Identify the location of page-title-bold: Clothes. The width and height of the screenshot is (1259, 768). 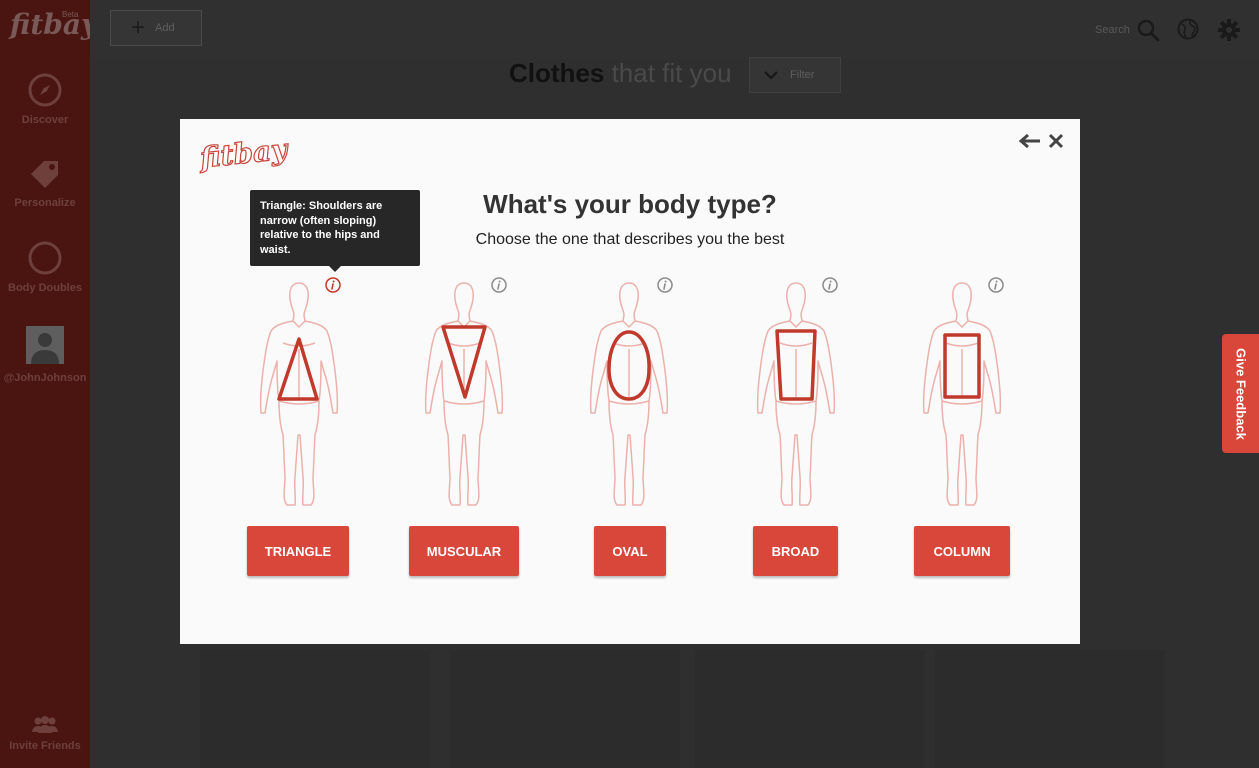
(557, 73).